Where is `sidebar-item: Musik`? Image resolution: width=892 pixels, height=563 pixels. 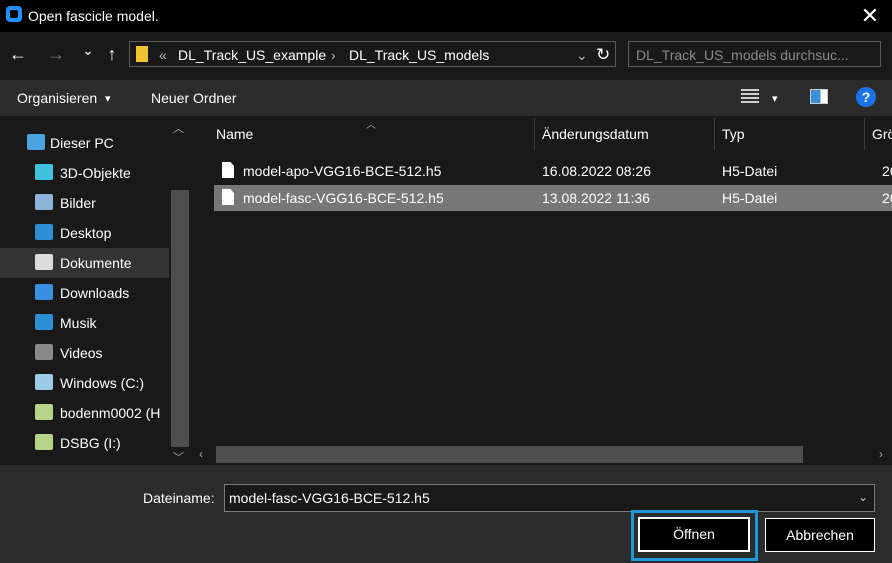 sidebar-item: Musik is located at coordinates (84, 323).